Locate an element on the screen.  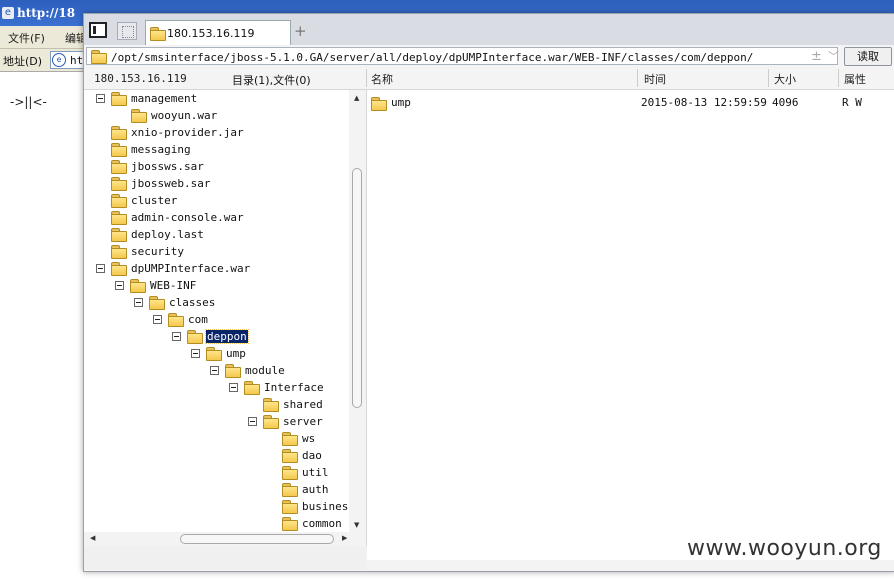
window-mode-icon is located at coordinates (127, 31).